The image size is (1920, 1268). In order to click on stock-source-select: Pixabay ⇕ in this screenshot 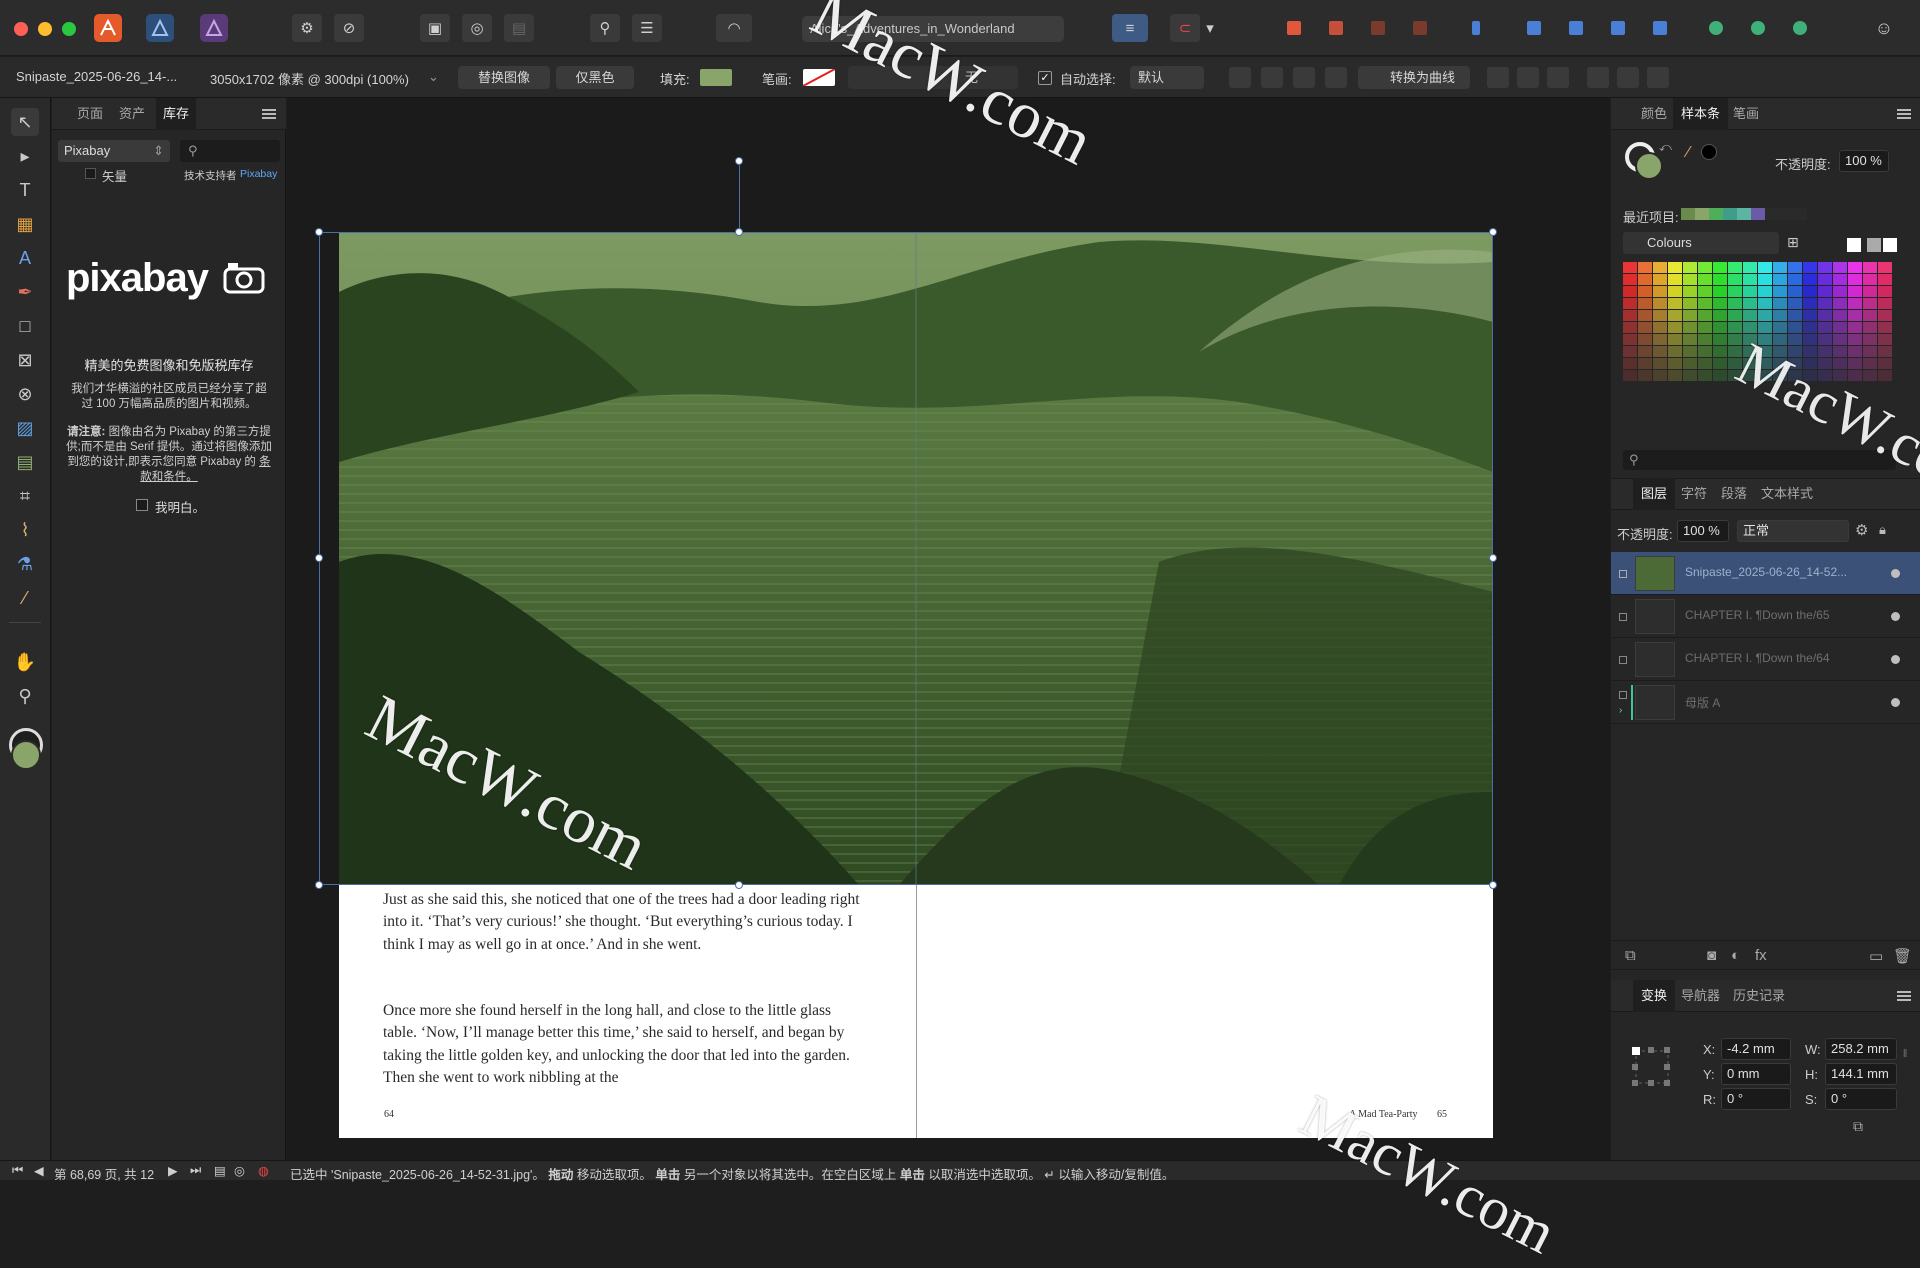, I will do `click(114, 151)`.